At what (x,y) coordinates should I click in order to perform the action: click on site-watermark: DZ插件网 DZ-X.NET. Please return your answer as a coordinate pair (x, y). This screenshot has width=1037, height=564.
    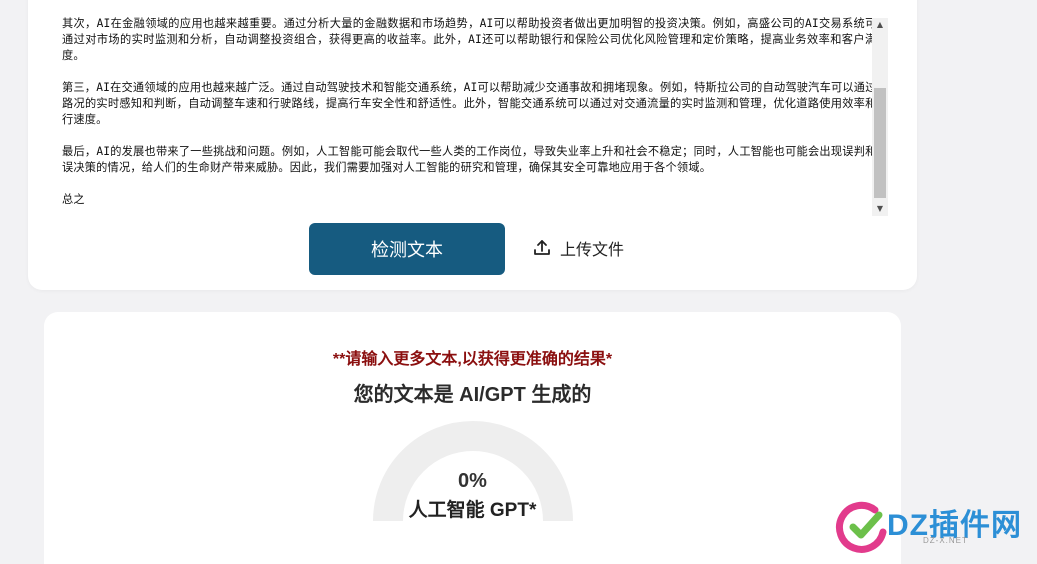
    Looking at the image, I should click on (930, 526).